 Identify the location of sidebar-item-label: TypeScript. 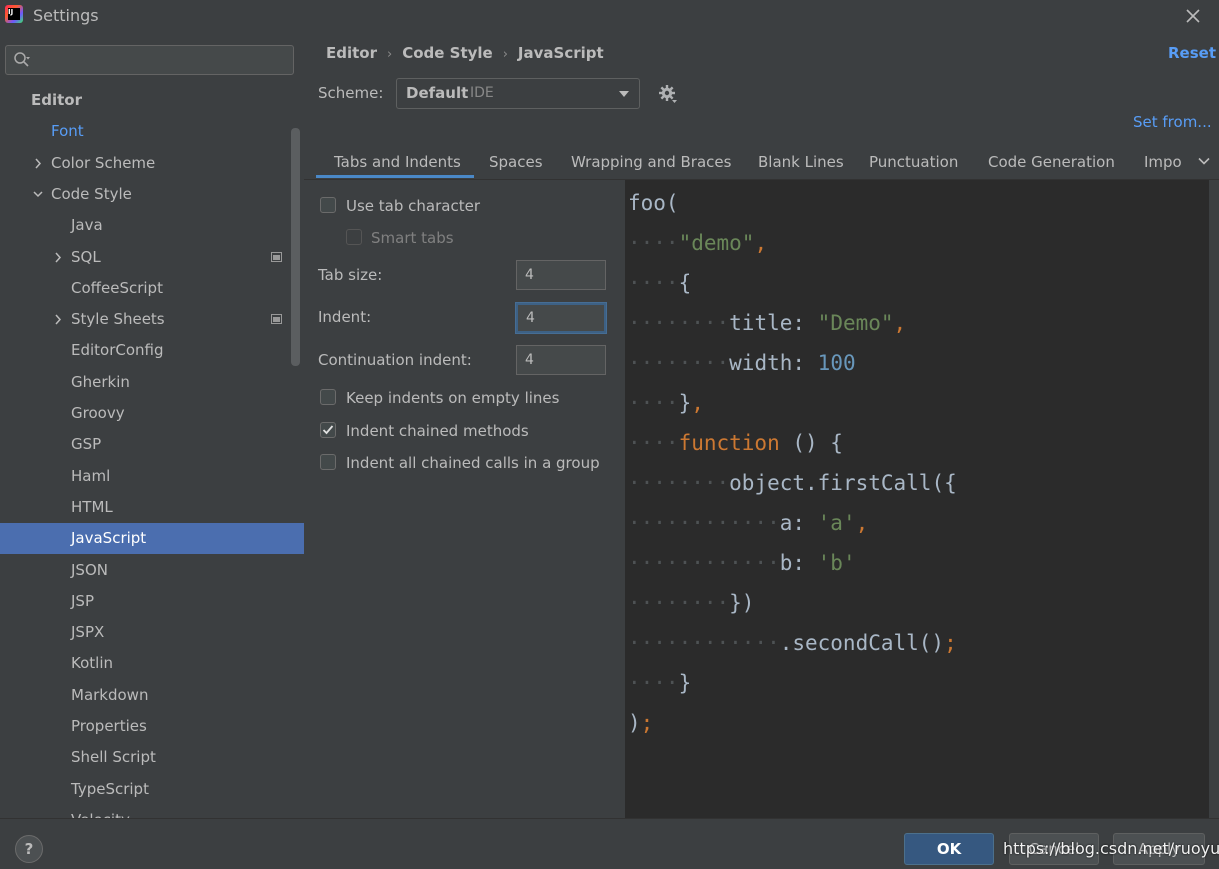
(110, 788).